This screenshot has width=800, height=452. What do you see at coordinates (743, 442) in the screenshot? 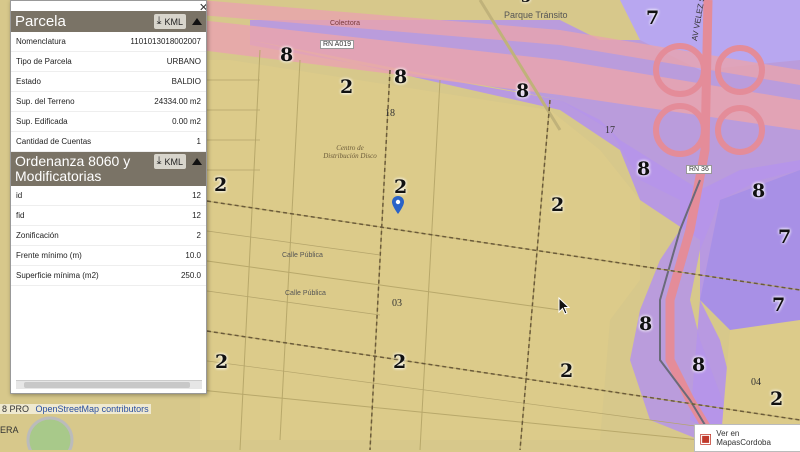
I see `ver-en-line2: MapasCordoba` at bounding box center [743, 442].